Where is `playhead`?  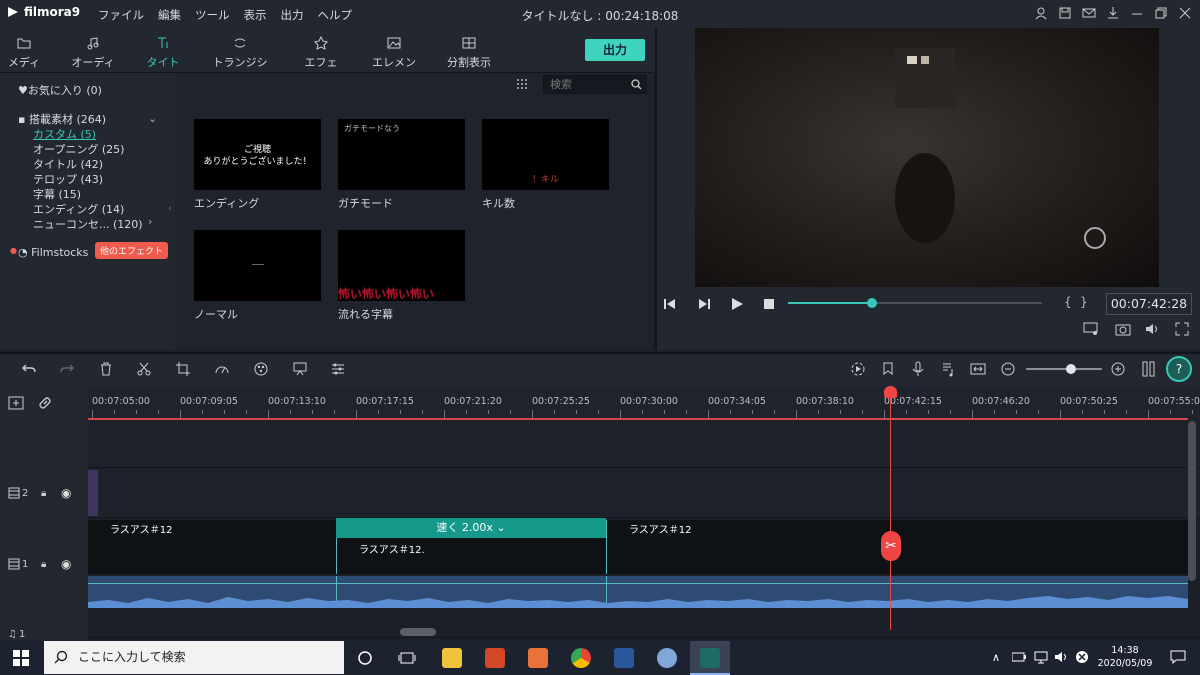 playhead is located at coordinates (890, 512).